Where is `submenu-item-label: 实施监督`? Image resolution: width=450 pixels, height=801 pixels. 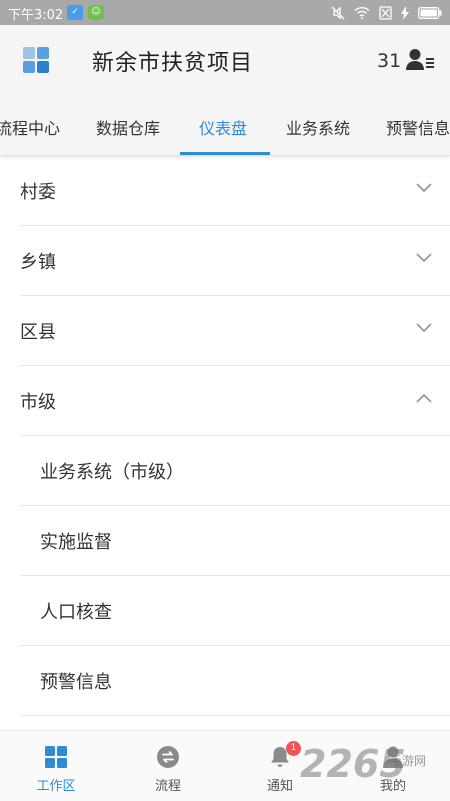
submenu-item-label: 实施监督 is located at coordinates (76, 542).